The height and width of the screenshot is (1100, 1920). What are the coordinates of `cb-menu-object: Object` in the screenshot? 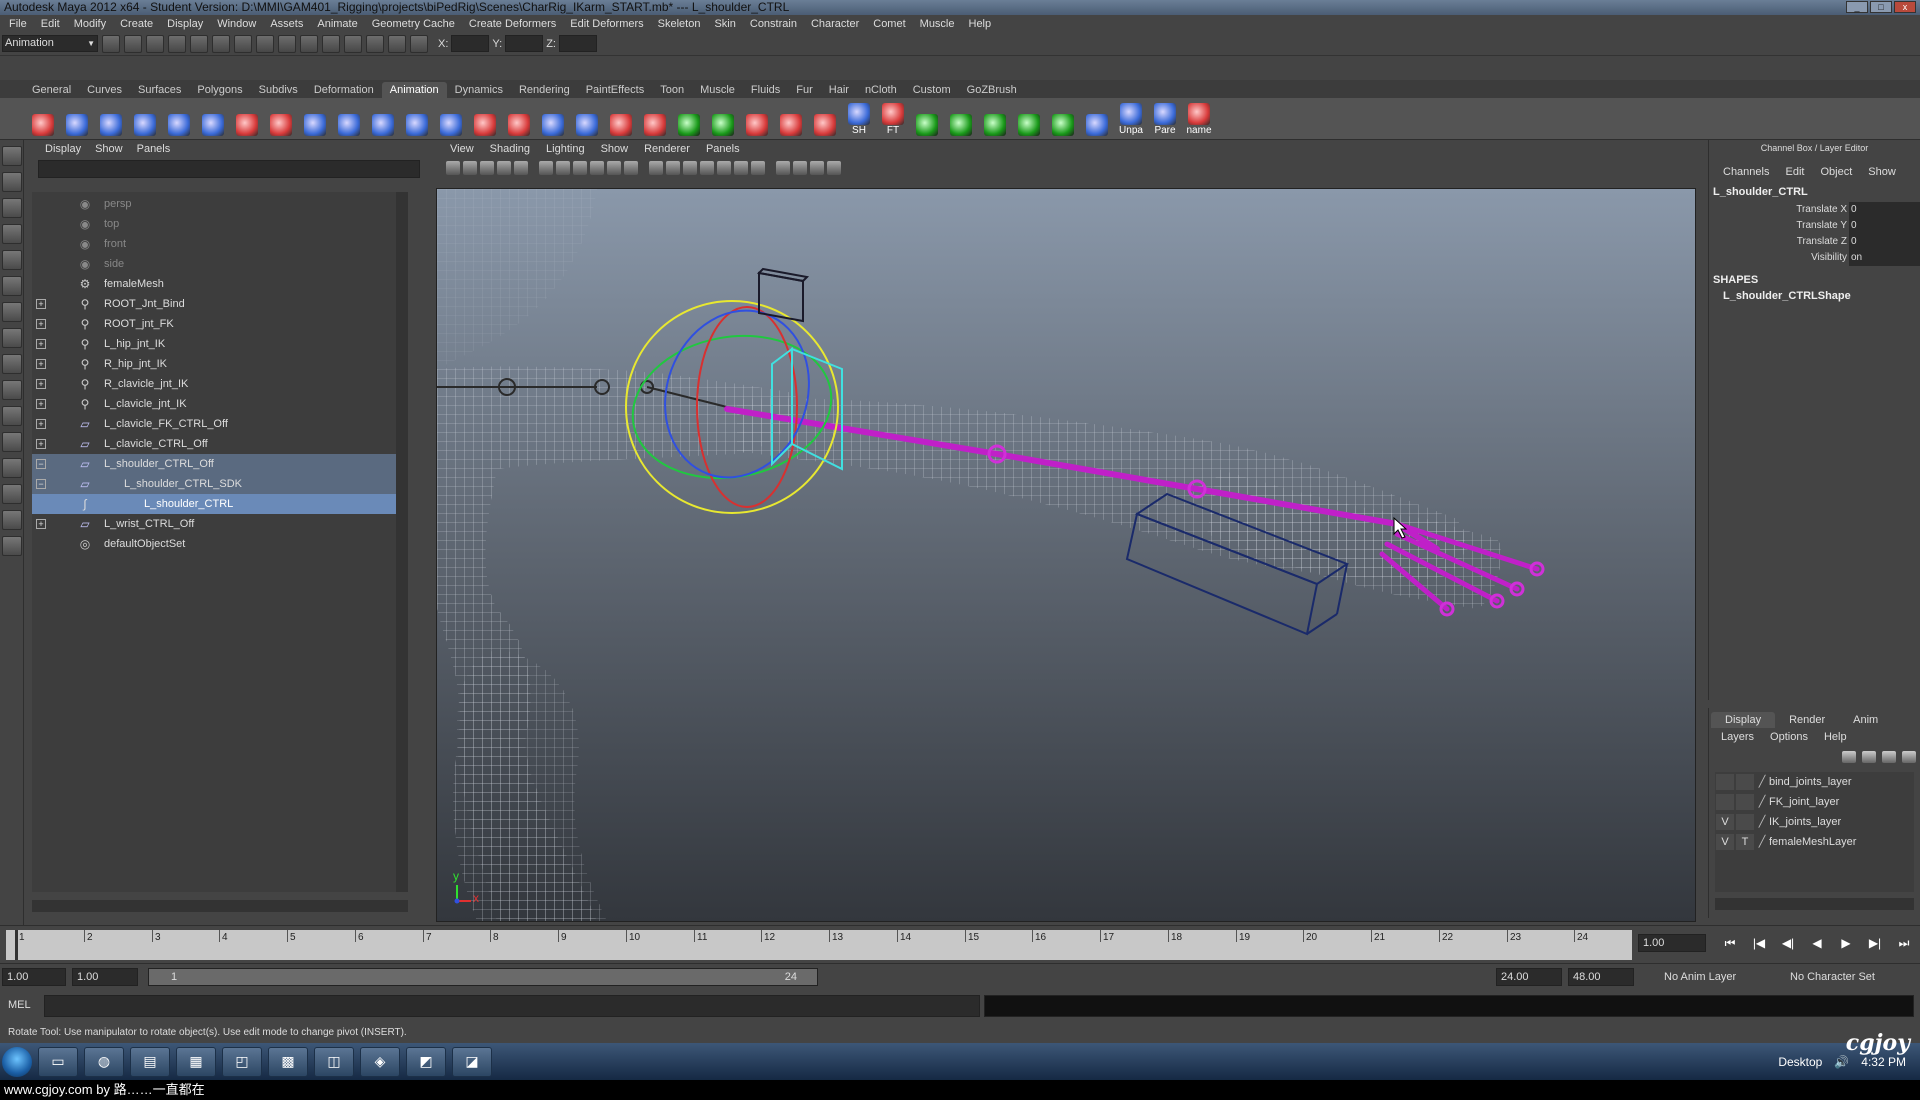 It's located at (1836, 172).